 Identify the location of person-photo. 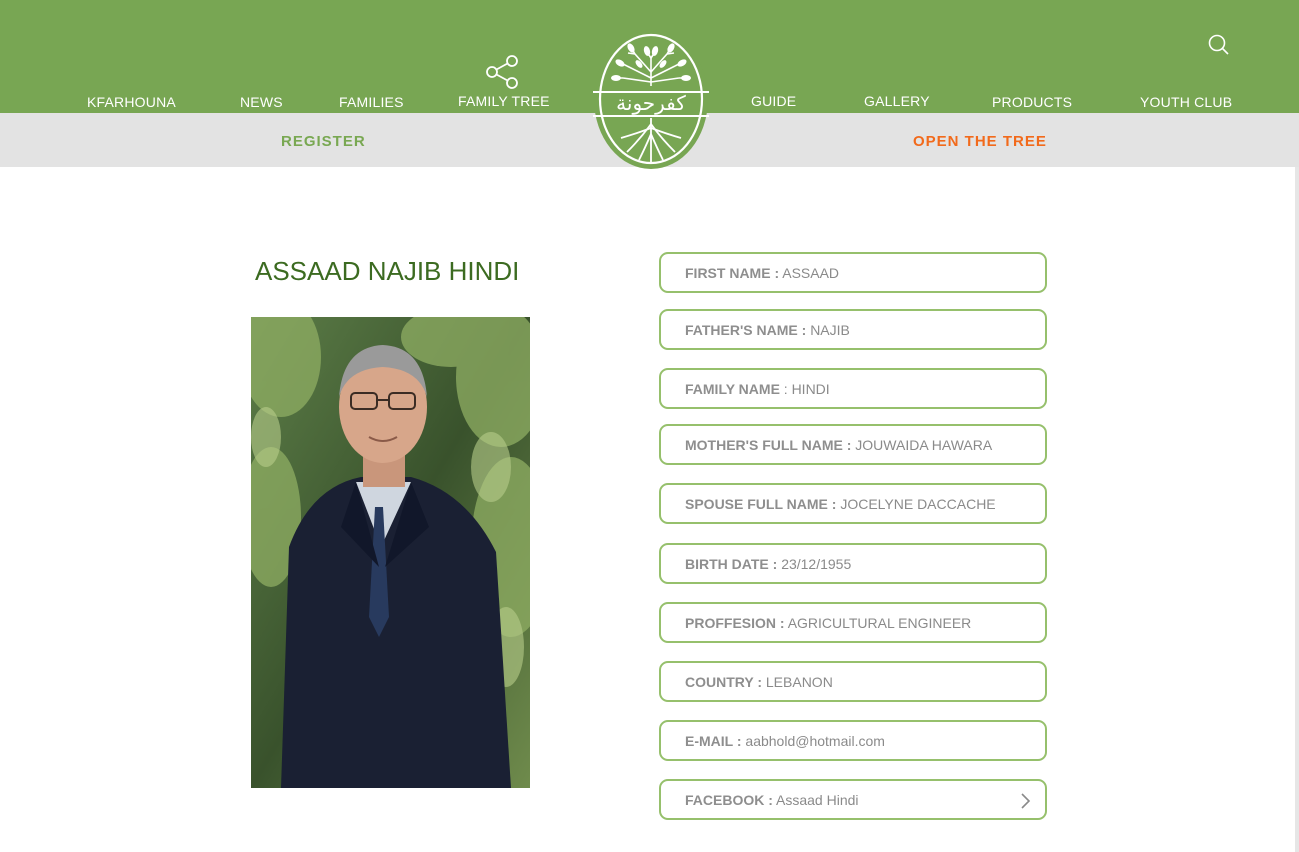
(390, 552).